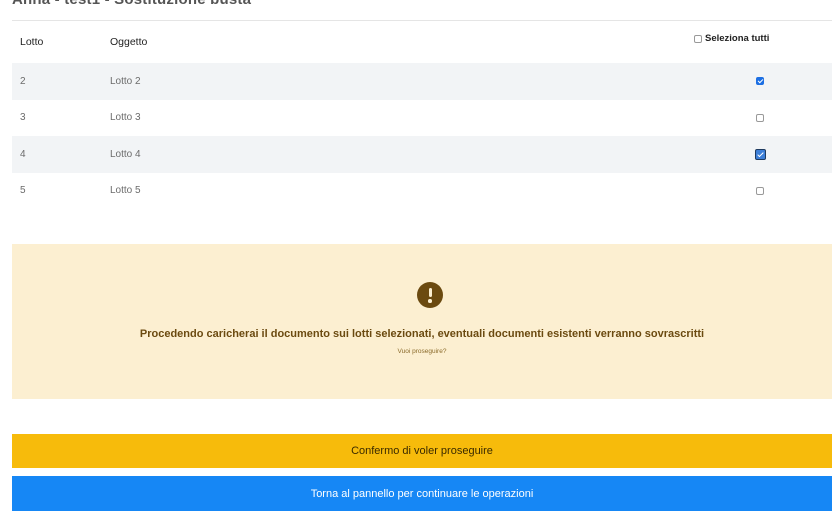 This screenshot has height=511, width=832. I want to click on cell-lotto: 5, so click(23, 191).